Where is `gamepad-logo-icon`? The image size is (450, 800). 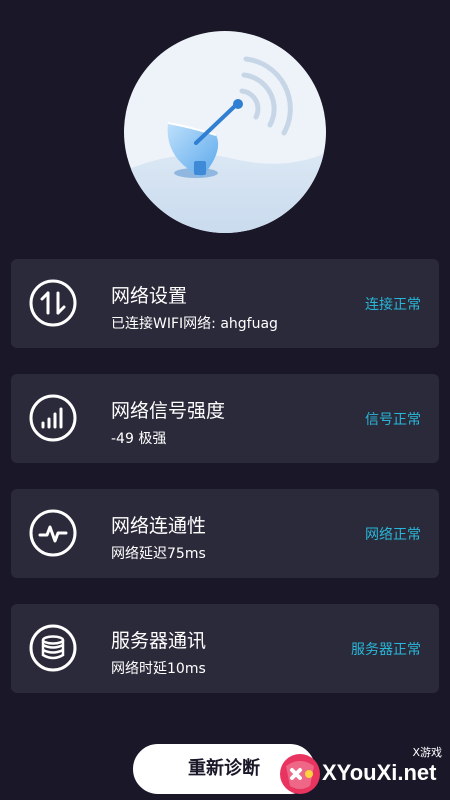 gamepad-logo-icon is located at coordinates (300, 774).